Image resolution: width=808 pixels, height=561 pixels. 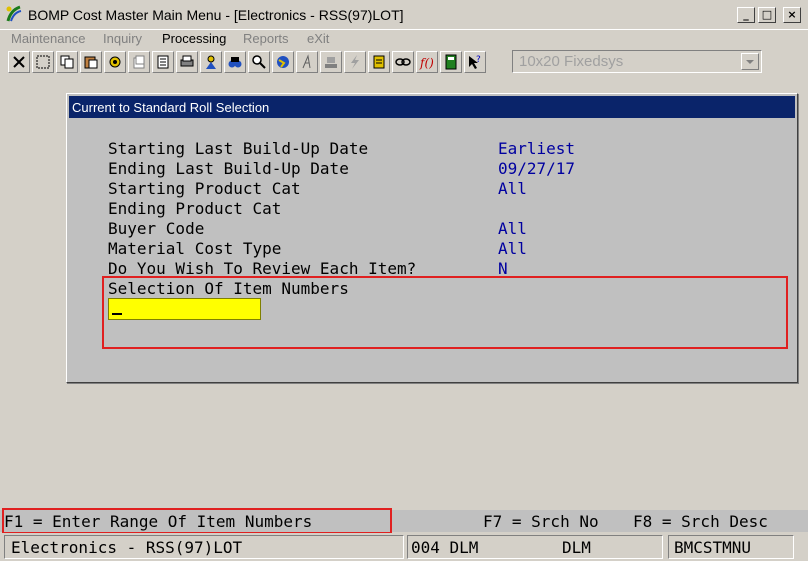 What do you see at coordinates (43, 62) in the screenshot?
I see `select-icon` at bounding box center [43, 62].